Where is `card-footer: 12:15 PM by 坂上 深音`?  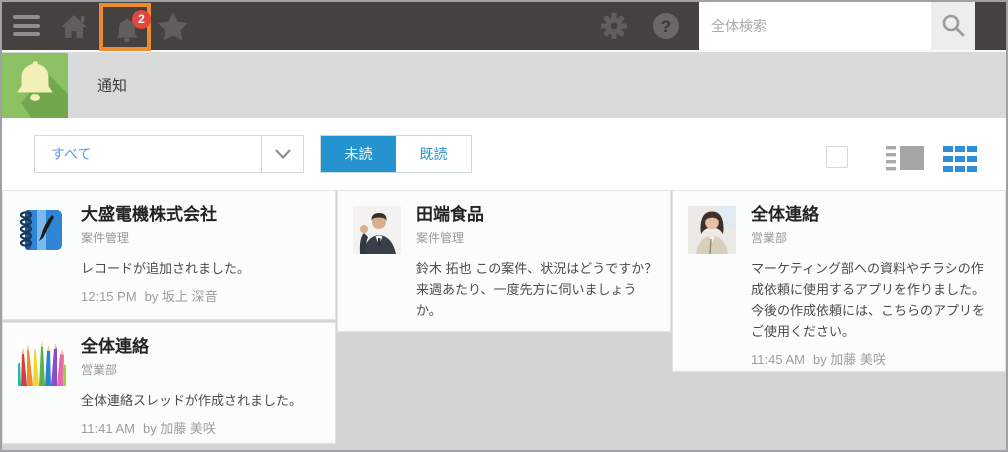
card-footer: 12:15 PM by 坂上 深音 is located at coordinates (202, 295).